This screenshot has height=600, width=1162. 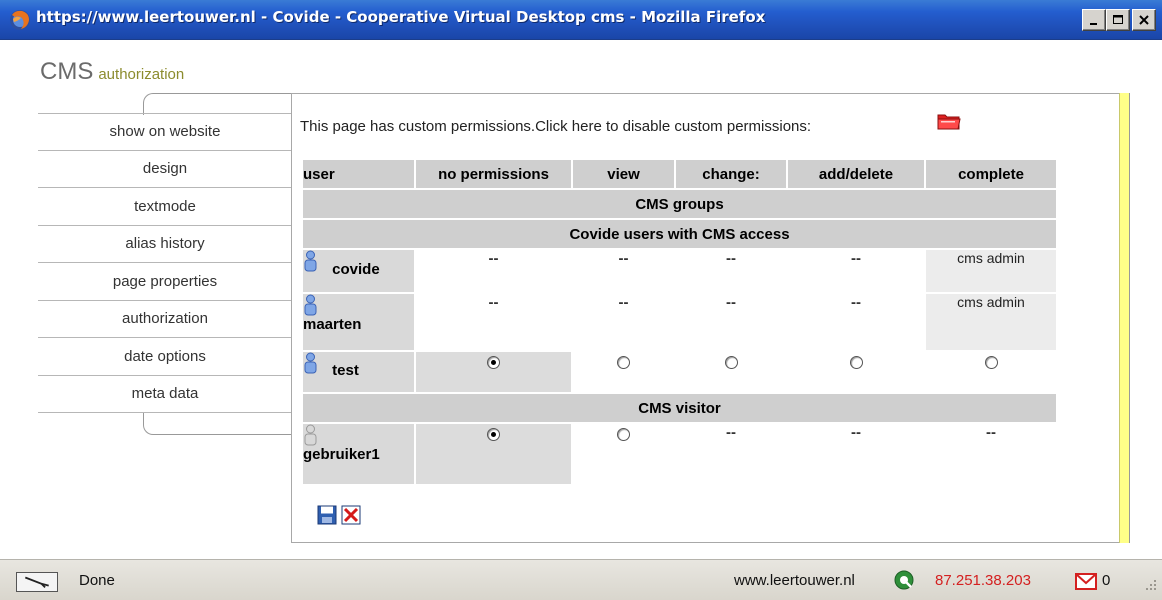 I want to click on column-header-add-delete: add/delete, so click(x=856, y=174).